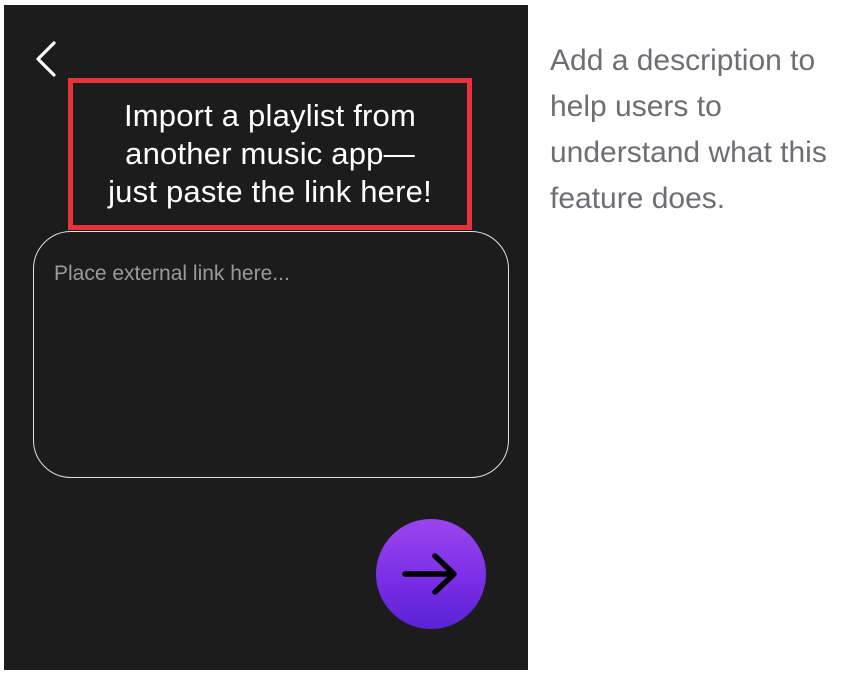 The image size is (859, 674). I want to click on submit-link-button, so click(431, 574).